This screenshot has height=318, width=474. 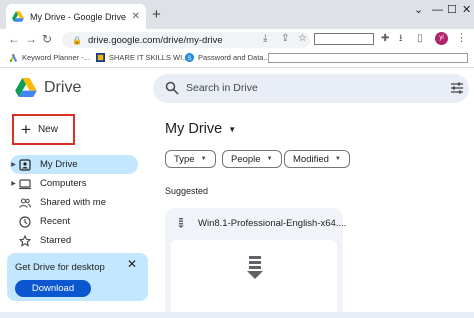 I want to click on sidebar-item-recent: Recent, so click(x=74, y=221).